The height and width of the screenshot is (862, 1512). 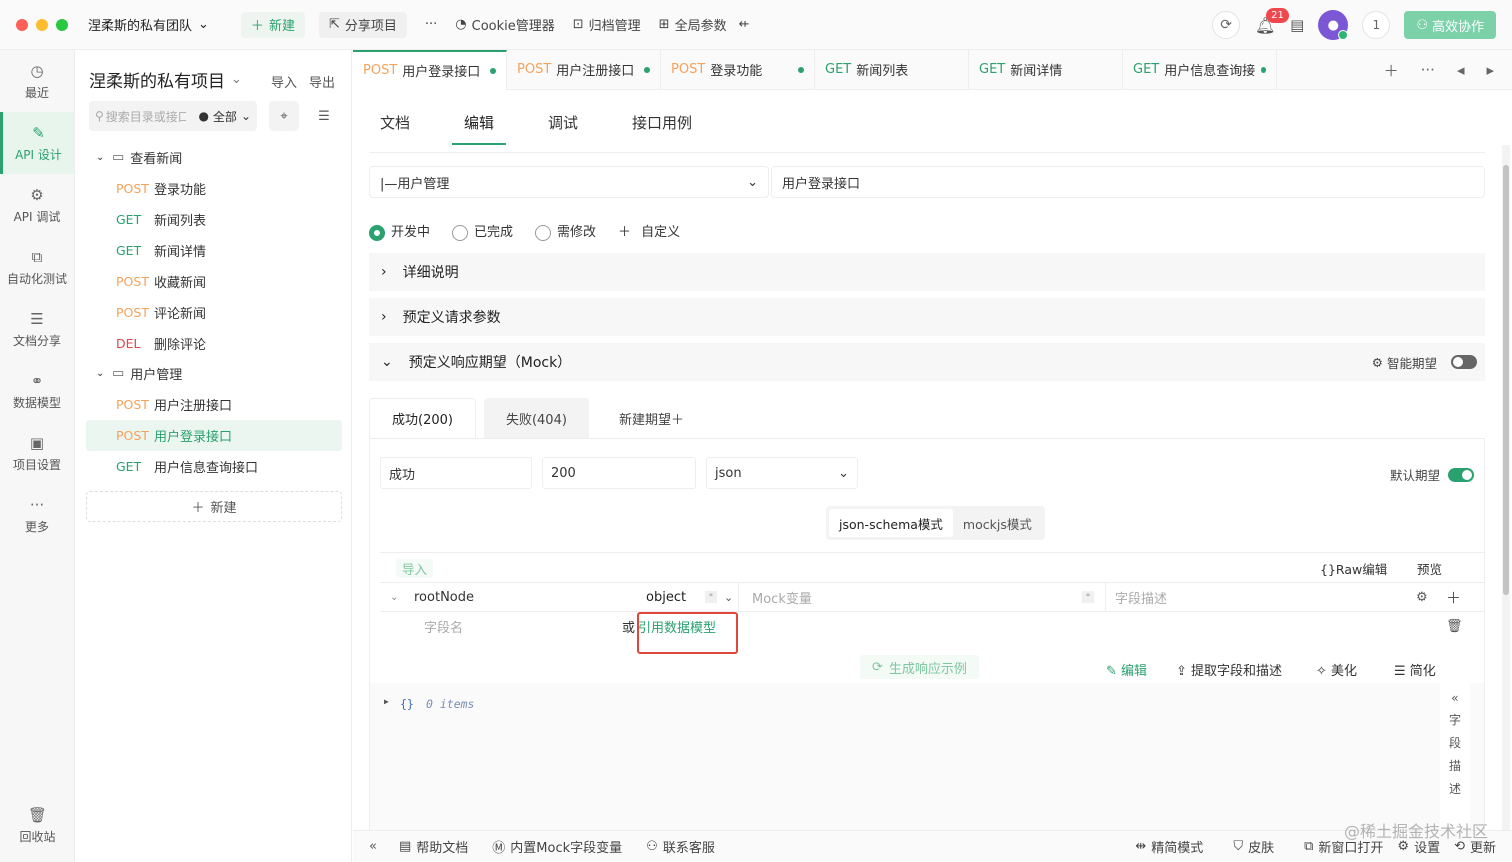 I want to click on gear-icon: ⚙, so click(x=1422, y=597).